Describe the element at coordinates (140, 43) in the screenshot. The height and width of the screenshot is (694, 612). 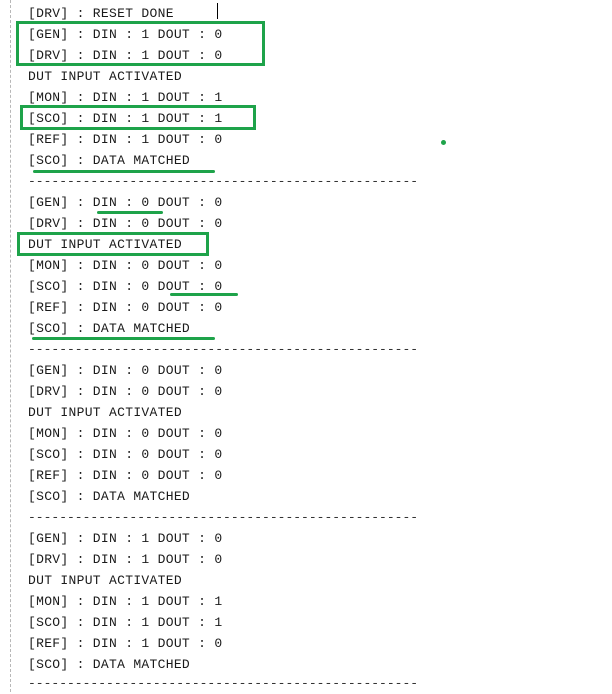
I see `annotation-box-gen-drv` at that location.